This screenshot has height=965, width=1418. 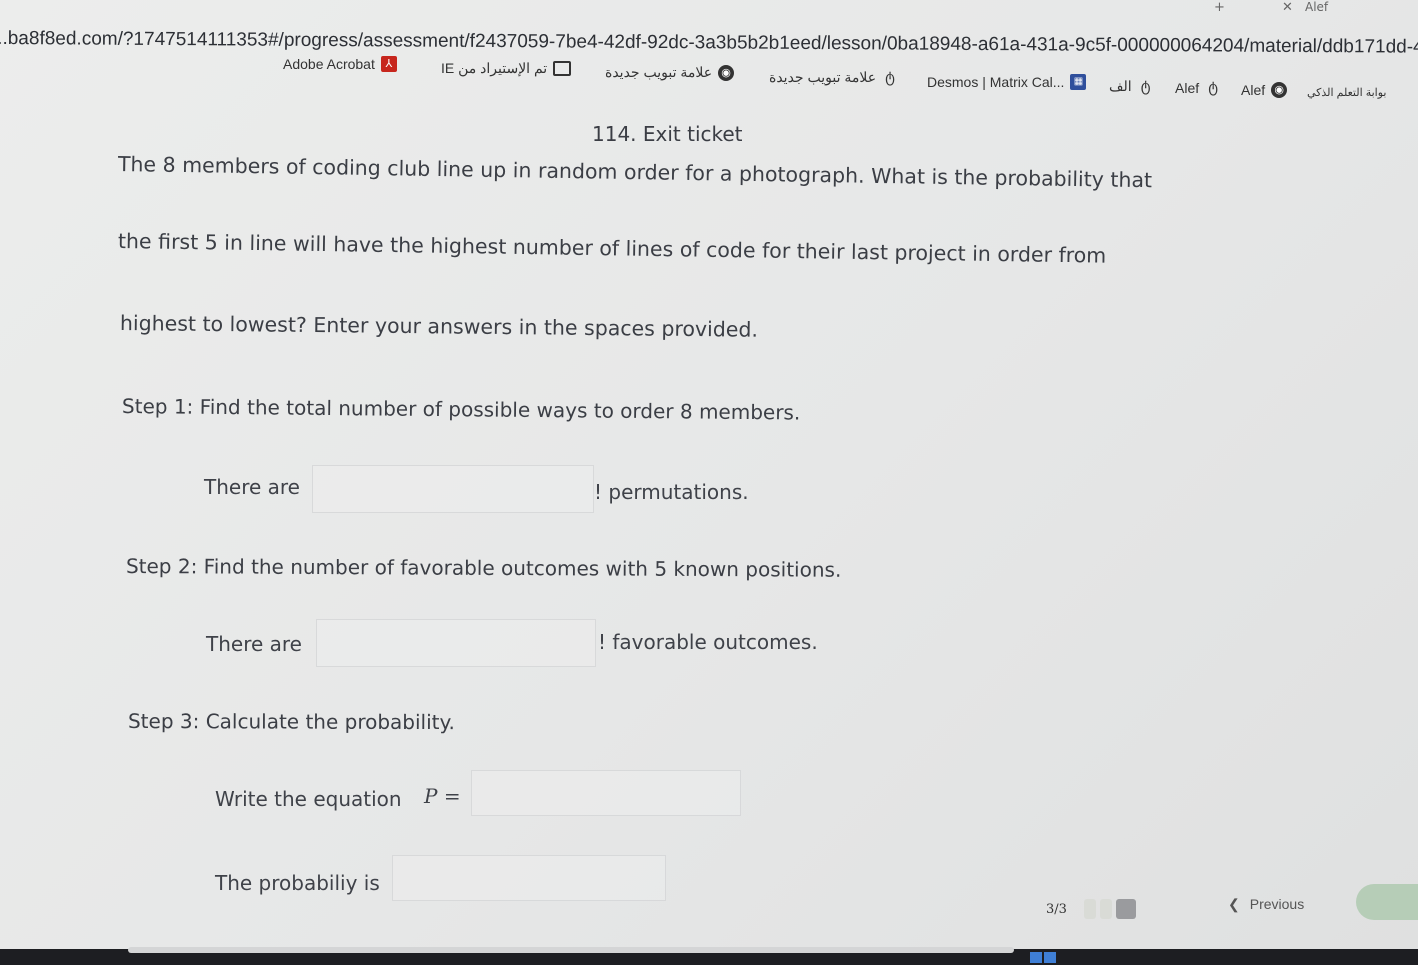 I want to click on close-tab-icon: ✕, so click(x=1287, y=7).